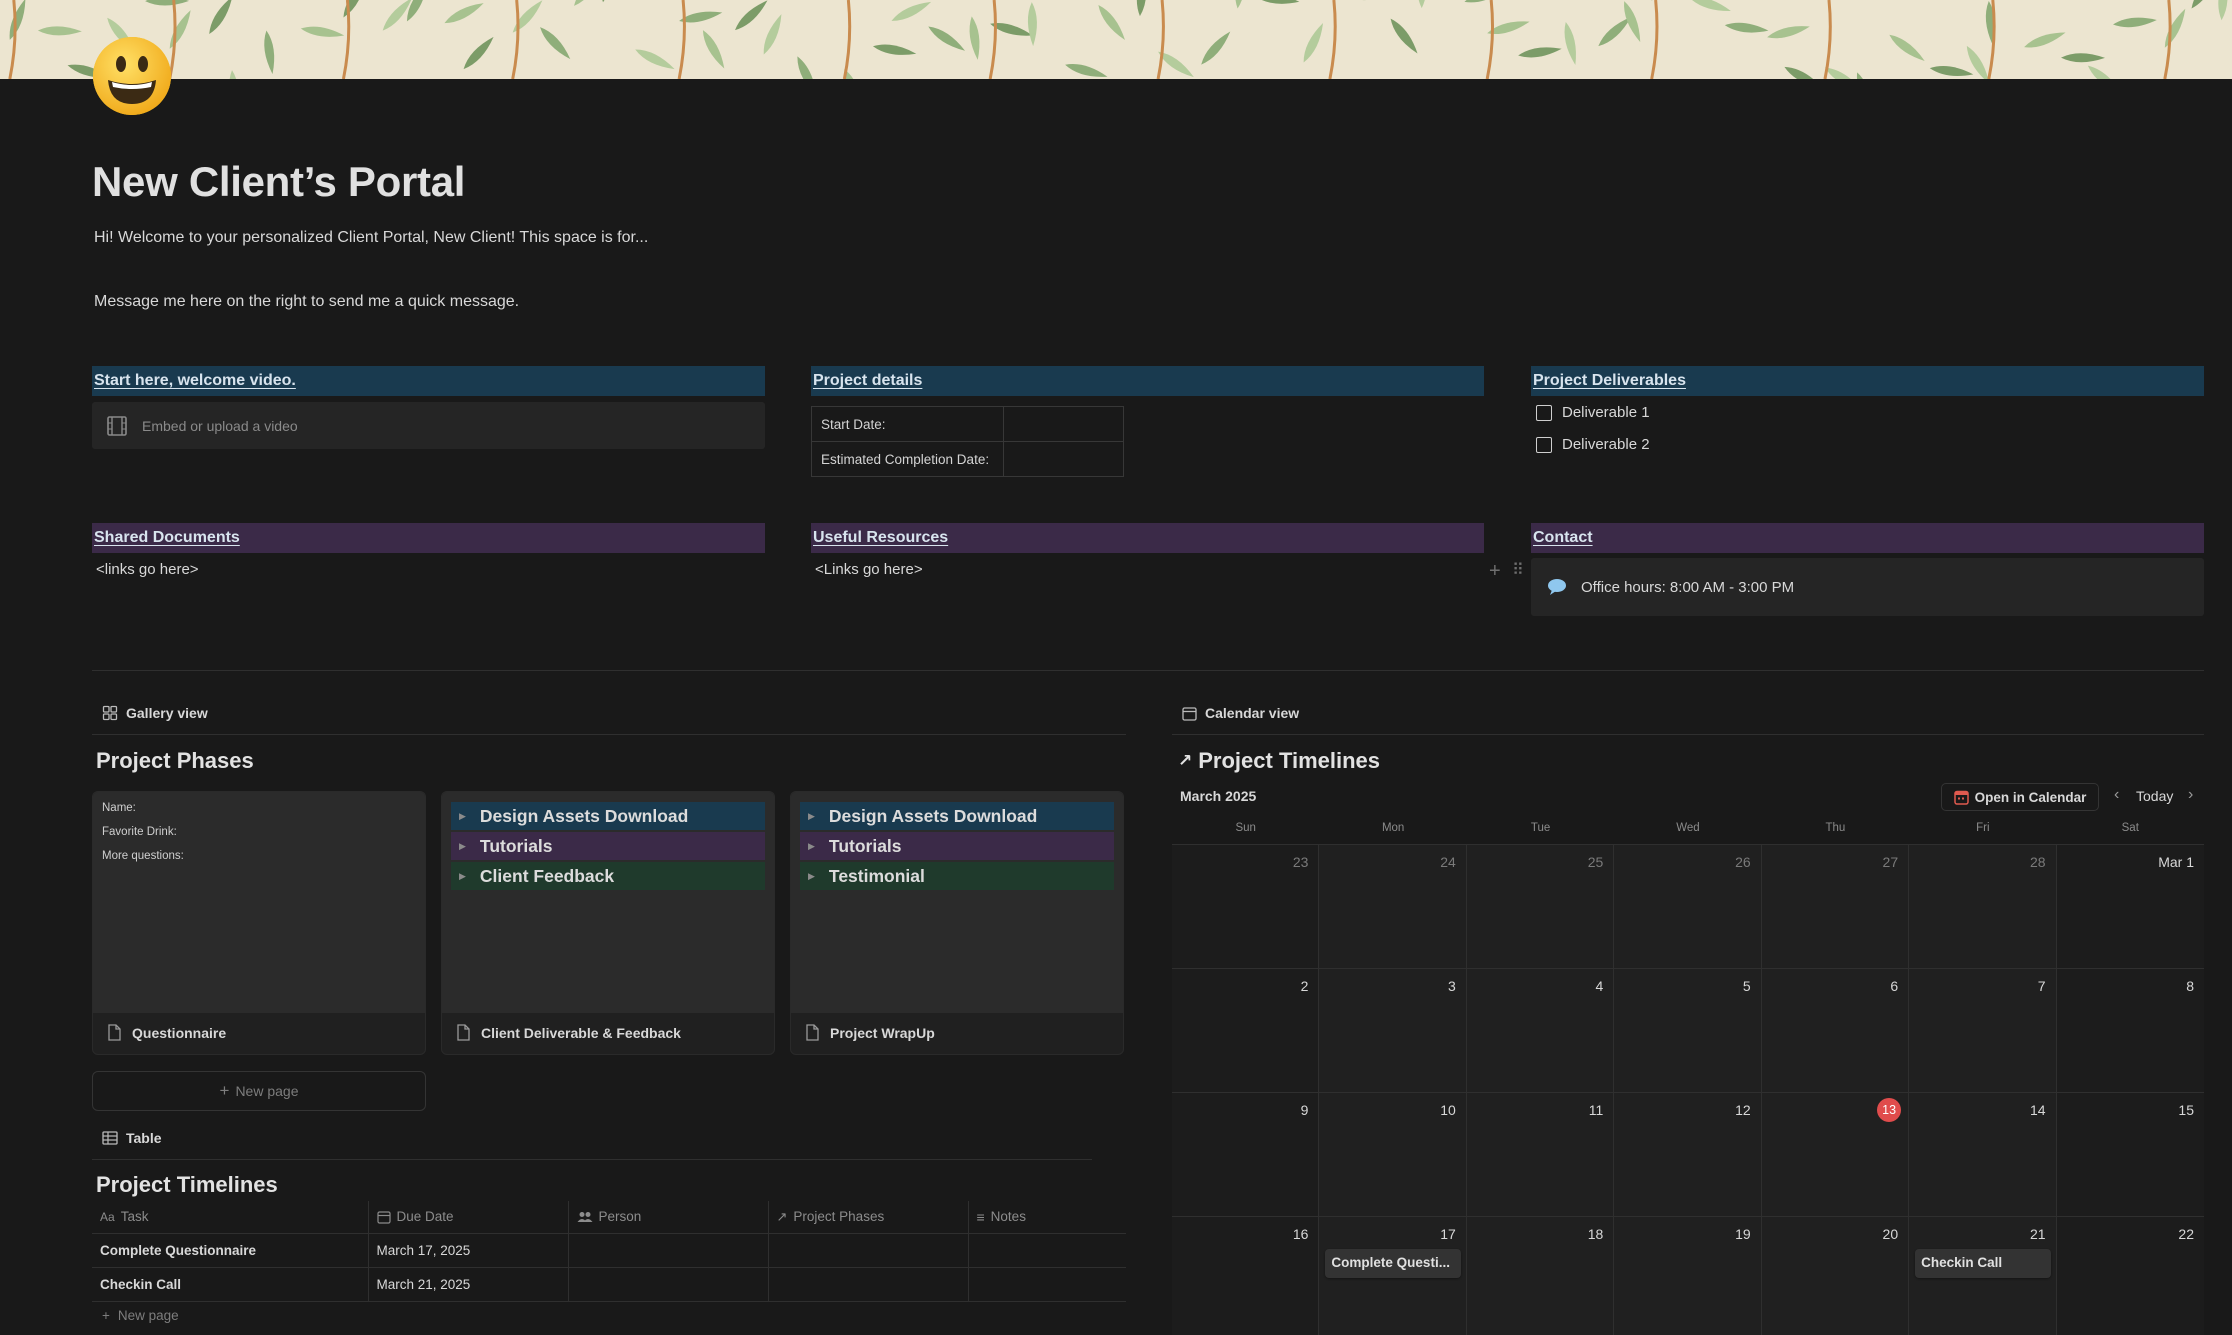 The height and width of the screenshot is (1335, 2232). I want to click on calendar-day-cell: 10, so click(1393, 1155).